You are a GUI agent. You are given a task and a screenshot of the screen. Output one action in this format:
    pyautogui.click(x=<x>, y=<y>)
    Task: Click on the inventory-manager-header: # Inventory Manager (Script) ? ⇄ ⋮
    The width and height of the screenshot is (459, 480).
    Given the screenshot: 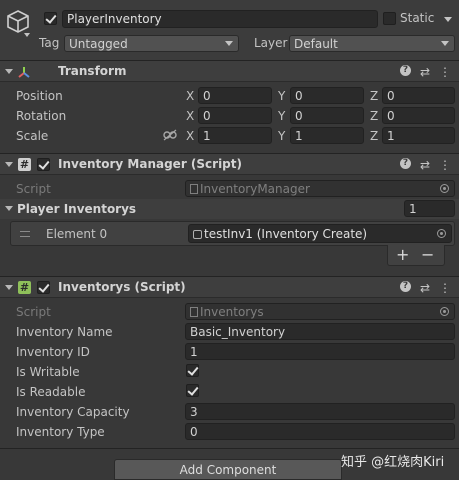 What is the action you would take?
    pyautogui.click(x=229, y=164)
    